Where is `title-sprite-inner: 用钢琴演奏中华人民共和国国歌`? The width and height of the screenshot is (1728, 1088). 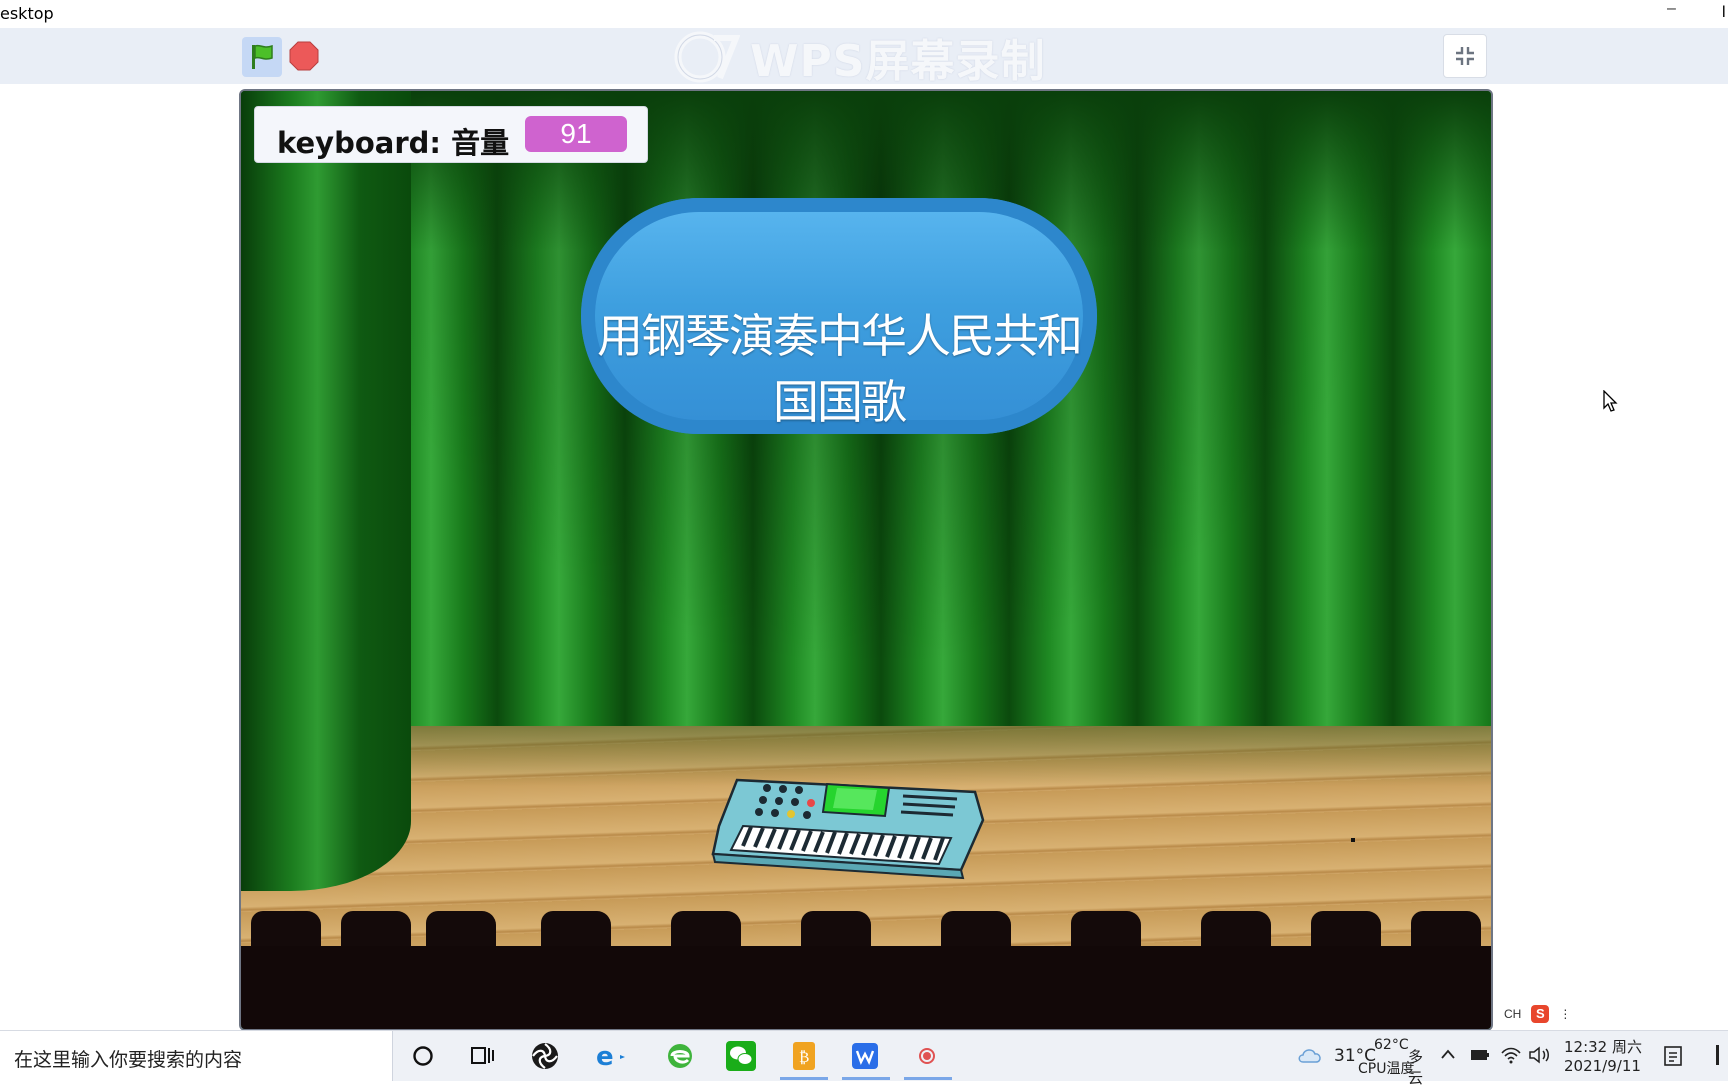 title-sprite-inner: 用钢琴演奏中华人民共和国国歌 is located at coordinates (839, 320).